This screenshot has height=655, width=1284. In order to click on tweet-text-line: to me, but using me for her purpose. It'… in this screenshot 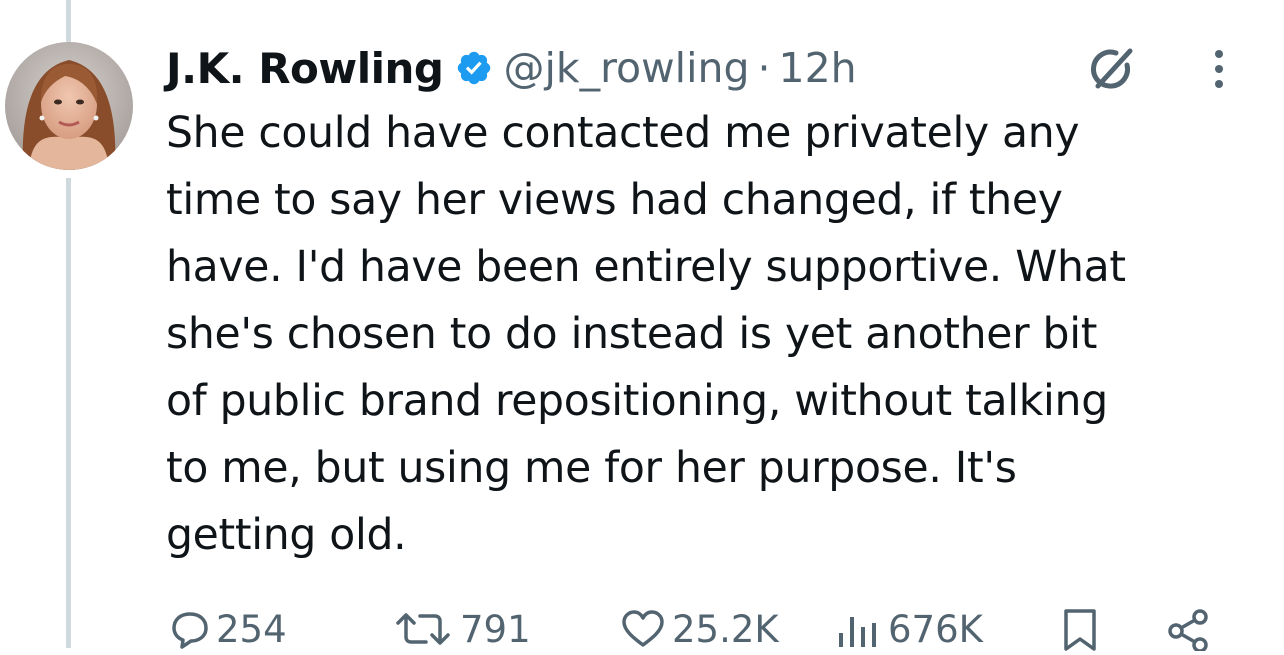, I will do `click(591, 468)`.